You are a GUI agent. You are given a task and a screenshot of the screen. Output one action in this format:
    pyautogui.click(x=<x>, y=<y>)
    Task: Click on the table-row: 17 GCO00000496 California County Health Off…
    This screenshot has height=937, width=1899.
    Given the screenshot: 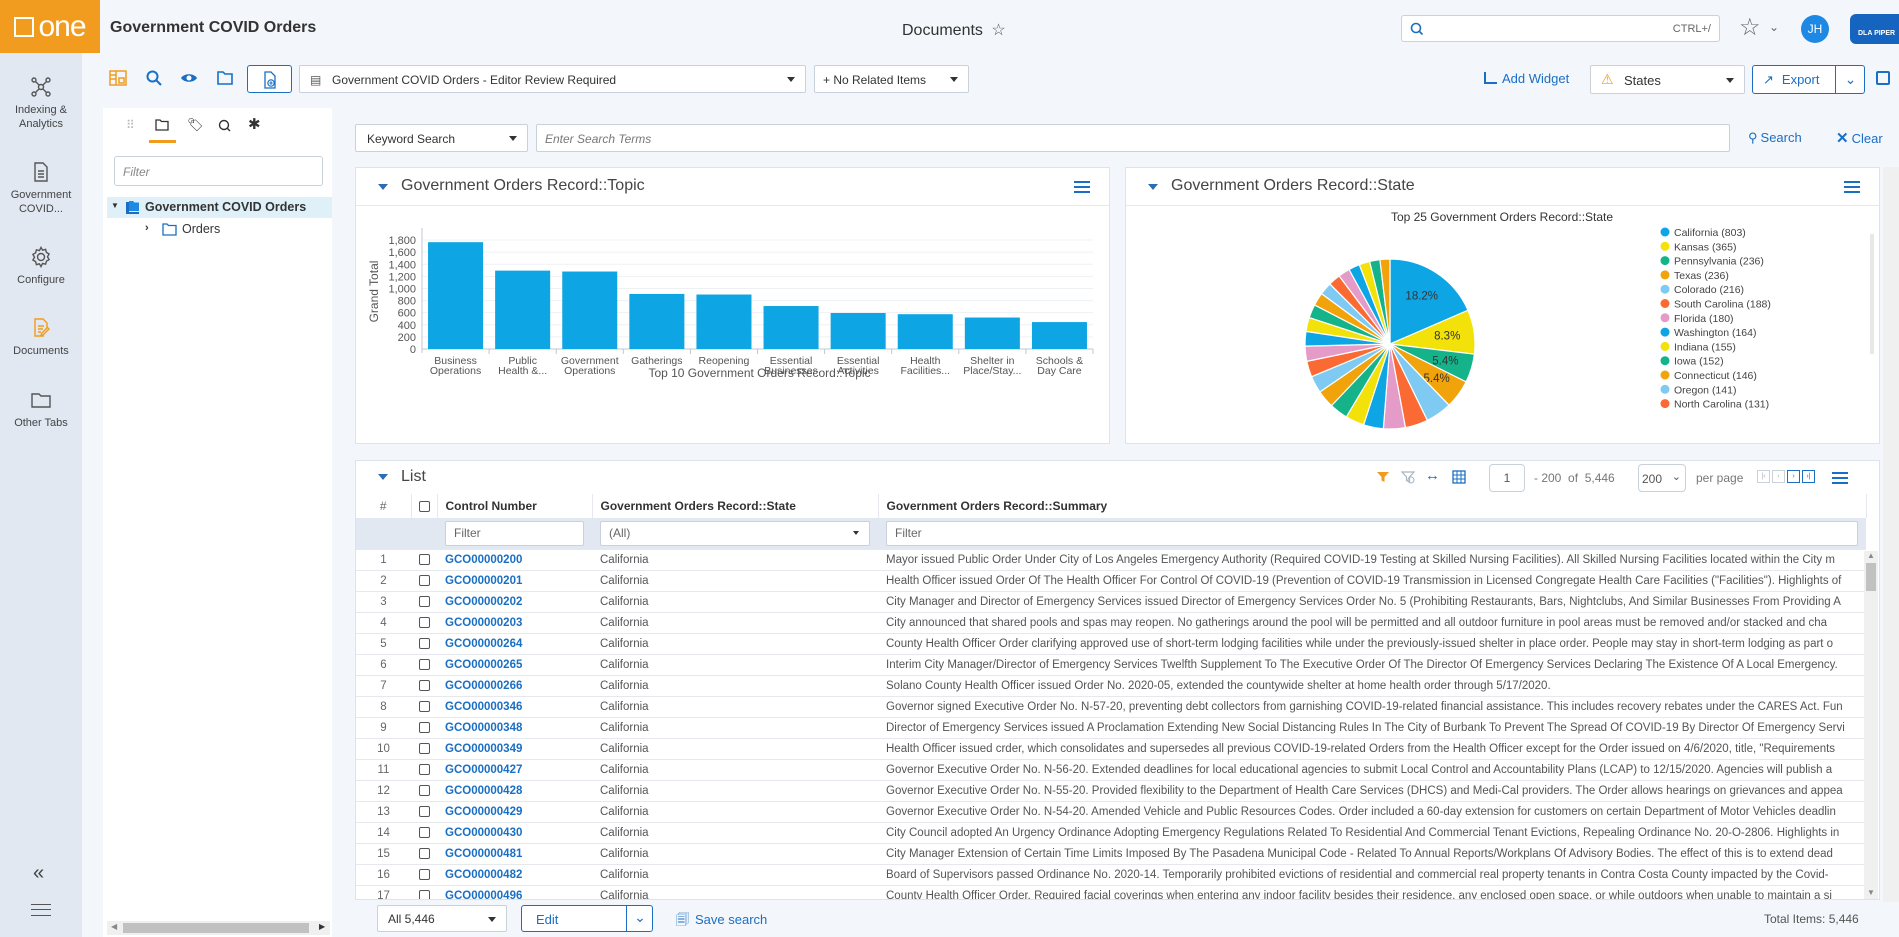 What is the action you would take?
    pyautogui.click(x=1111, y=892)
    